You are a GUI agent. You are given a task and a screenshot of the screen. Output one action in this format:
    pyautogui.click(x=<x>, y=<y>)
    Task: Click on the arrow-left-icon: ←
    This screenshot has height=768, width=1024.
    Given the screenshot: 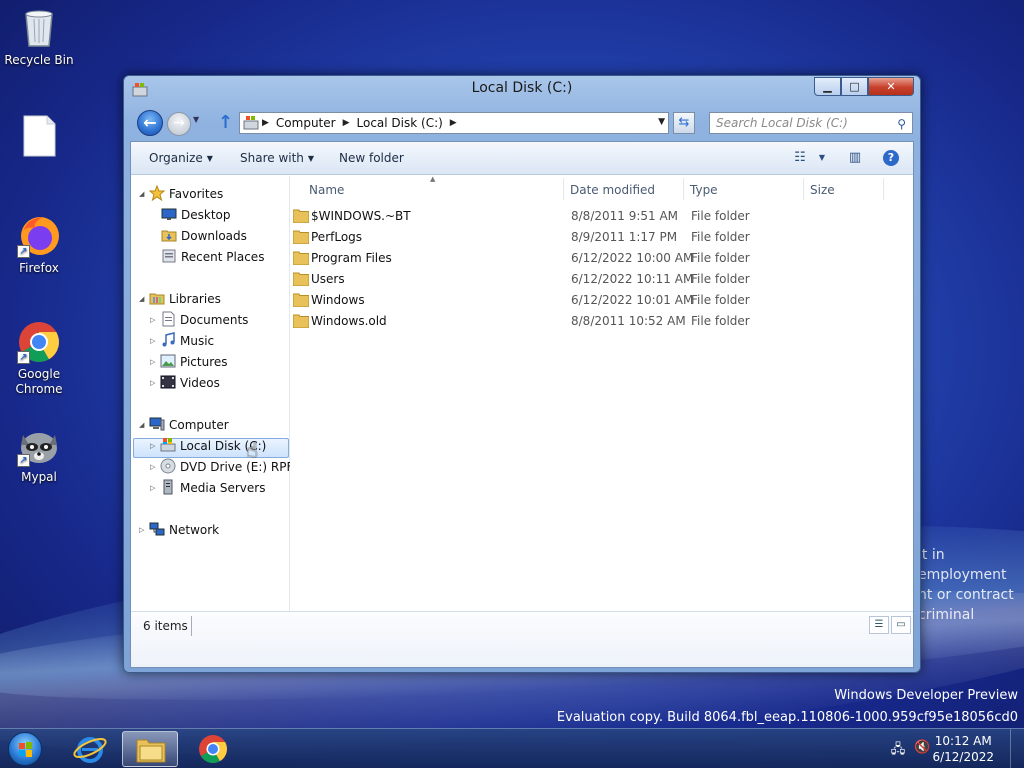 What is the action you would take?
    pyautogui.click(x=150, y=122)
    